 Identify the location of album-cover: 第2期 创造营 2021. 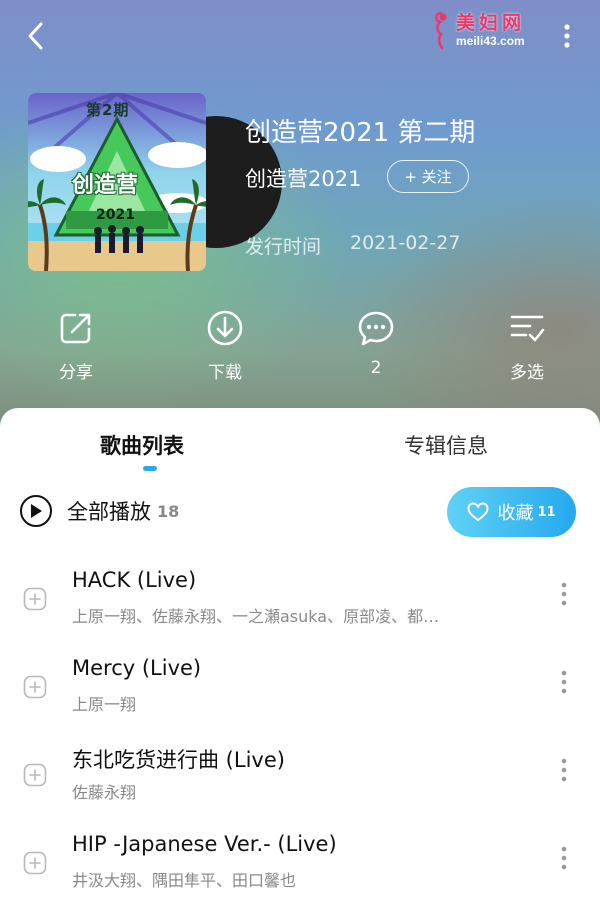
(117, 182).